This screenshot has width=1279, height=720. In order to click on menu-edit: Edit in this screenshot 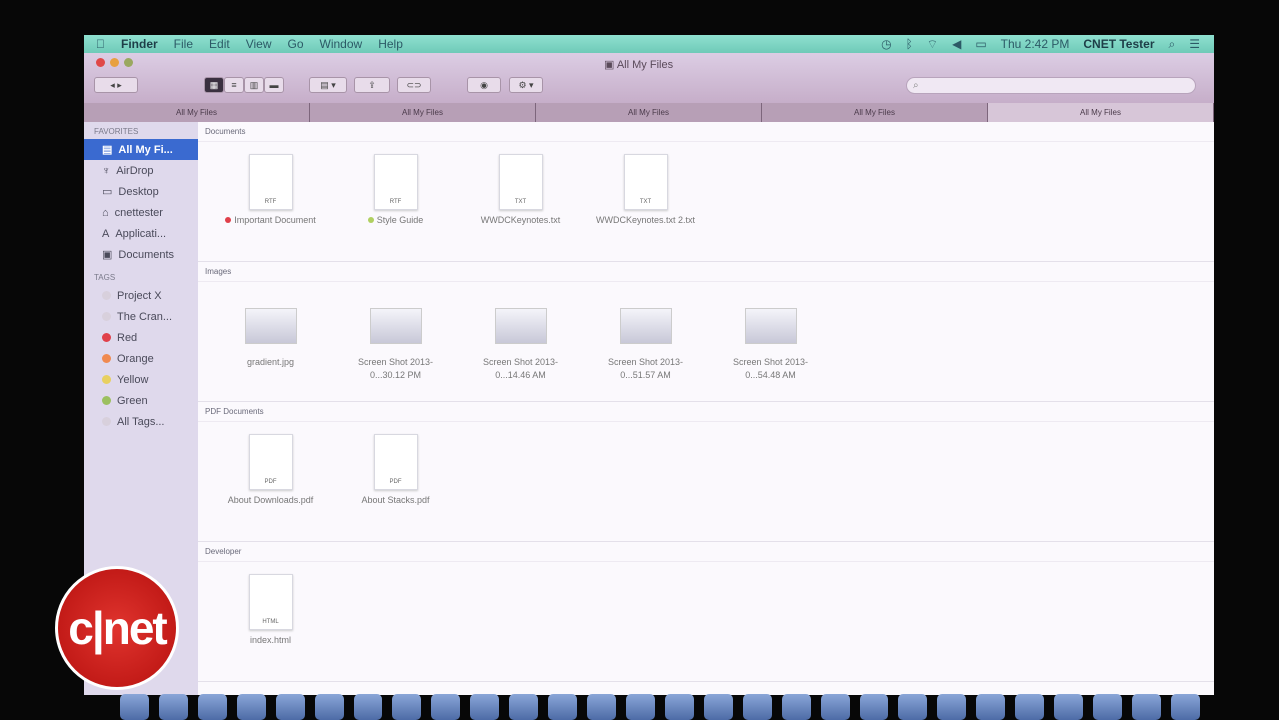, I will do `click(219, 44)`.